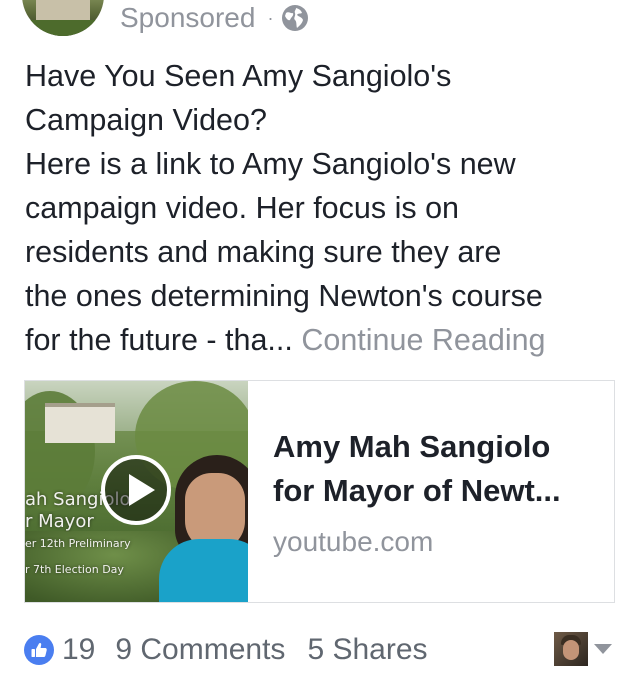 The width and height of the screenshot is (640, 675). I want to click on comments-count: 9 Comments, so click(200, 650).